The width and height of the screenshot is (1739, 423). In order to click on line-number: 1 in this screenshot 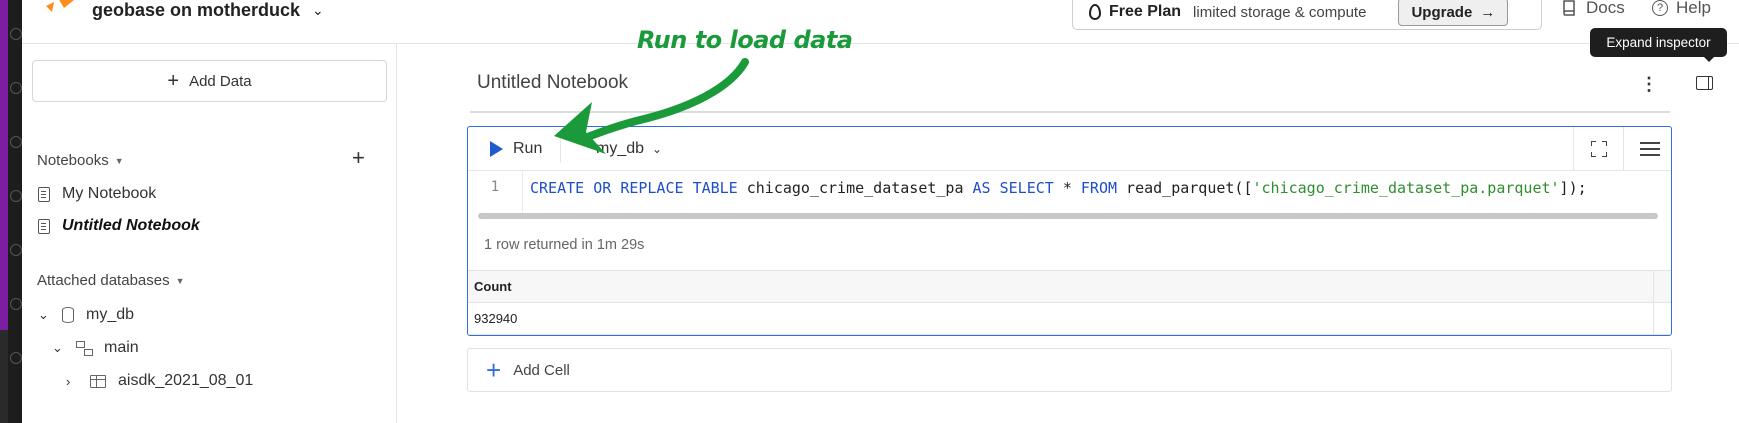, I will do `click(495, 194)`.